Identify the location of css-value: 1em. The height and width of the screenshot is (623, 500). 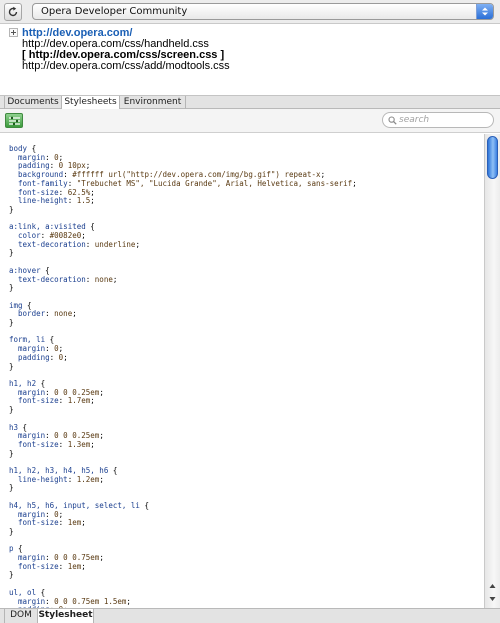
(74, 566).